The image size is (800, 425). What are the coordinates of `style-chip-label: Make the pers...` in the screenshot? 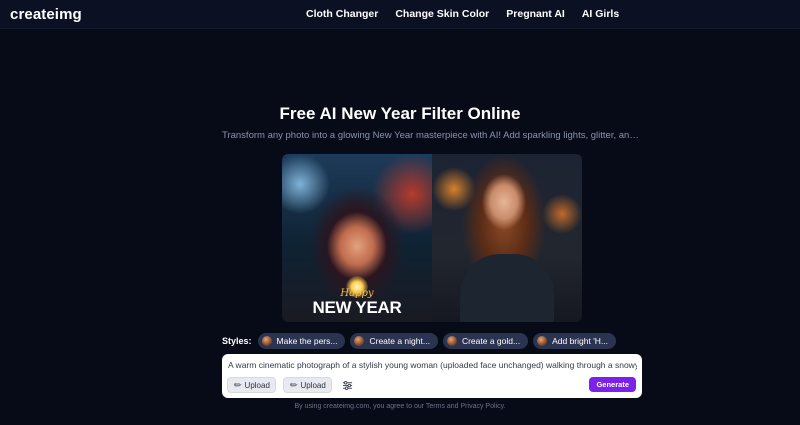 It's located at (307, 341).